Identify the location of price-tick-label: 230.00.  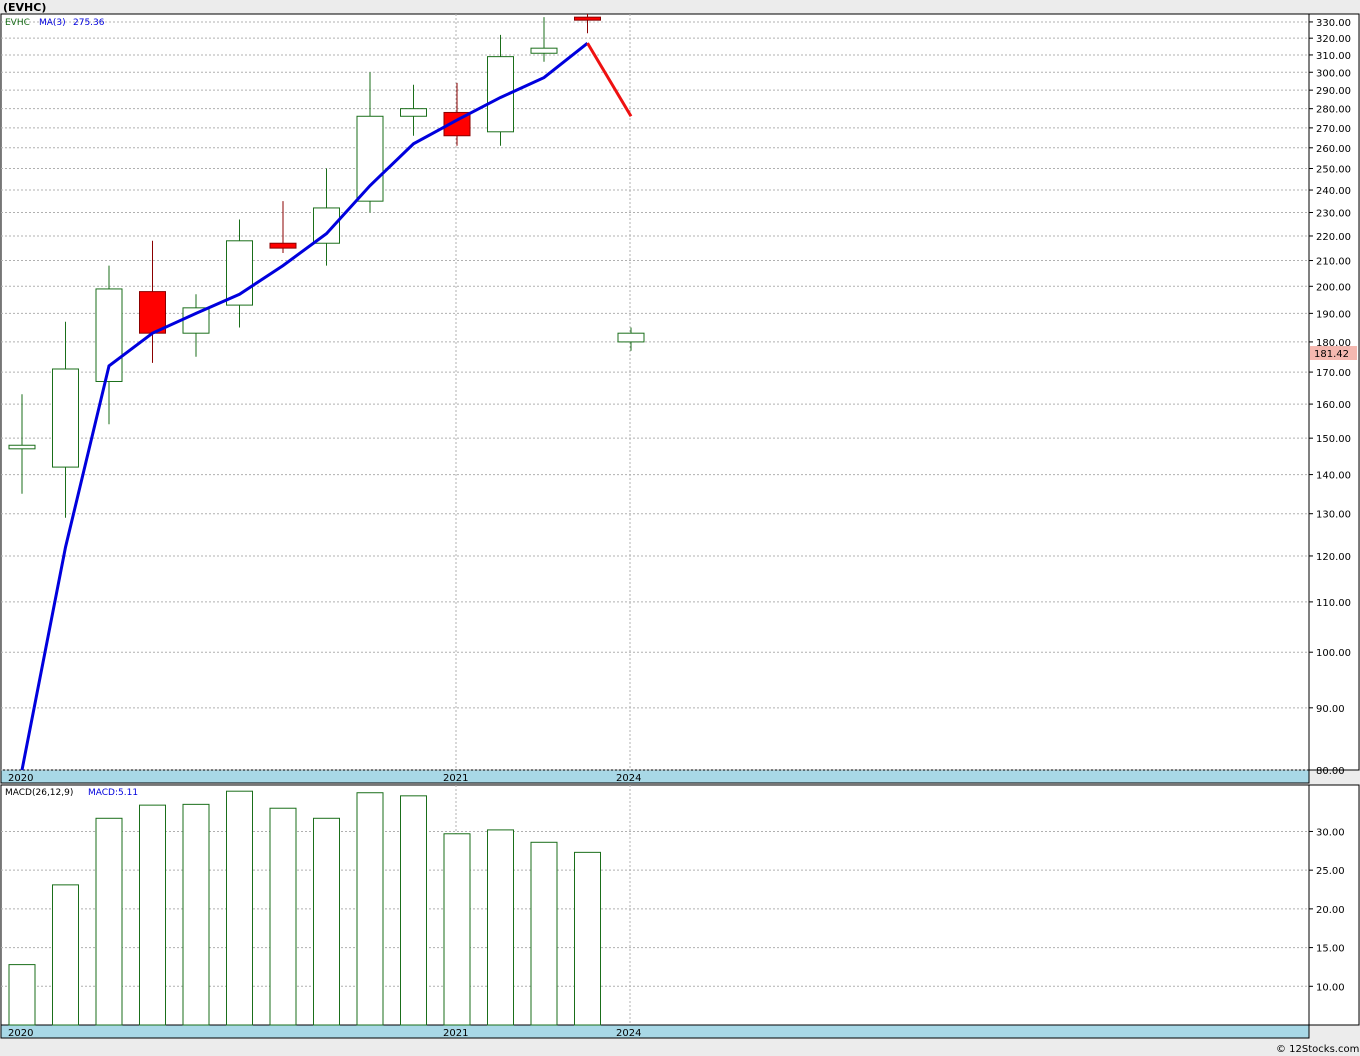
(1333, 214).